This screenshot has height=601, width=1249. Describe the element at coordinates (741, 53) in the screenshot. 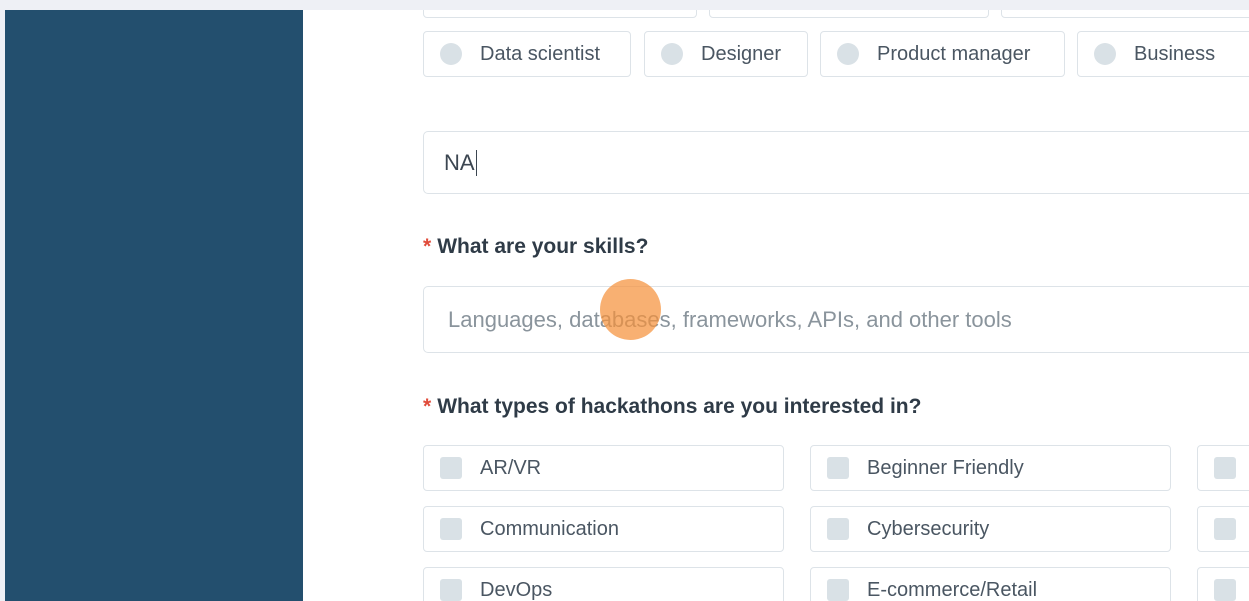

I see `role-option-label: Designer` at that location.